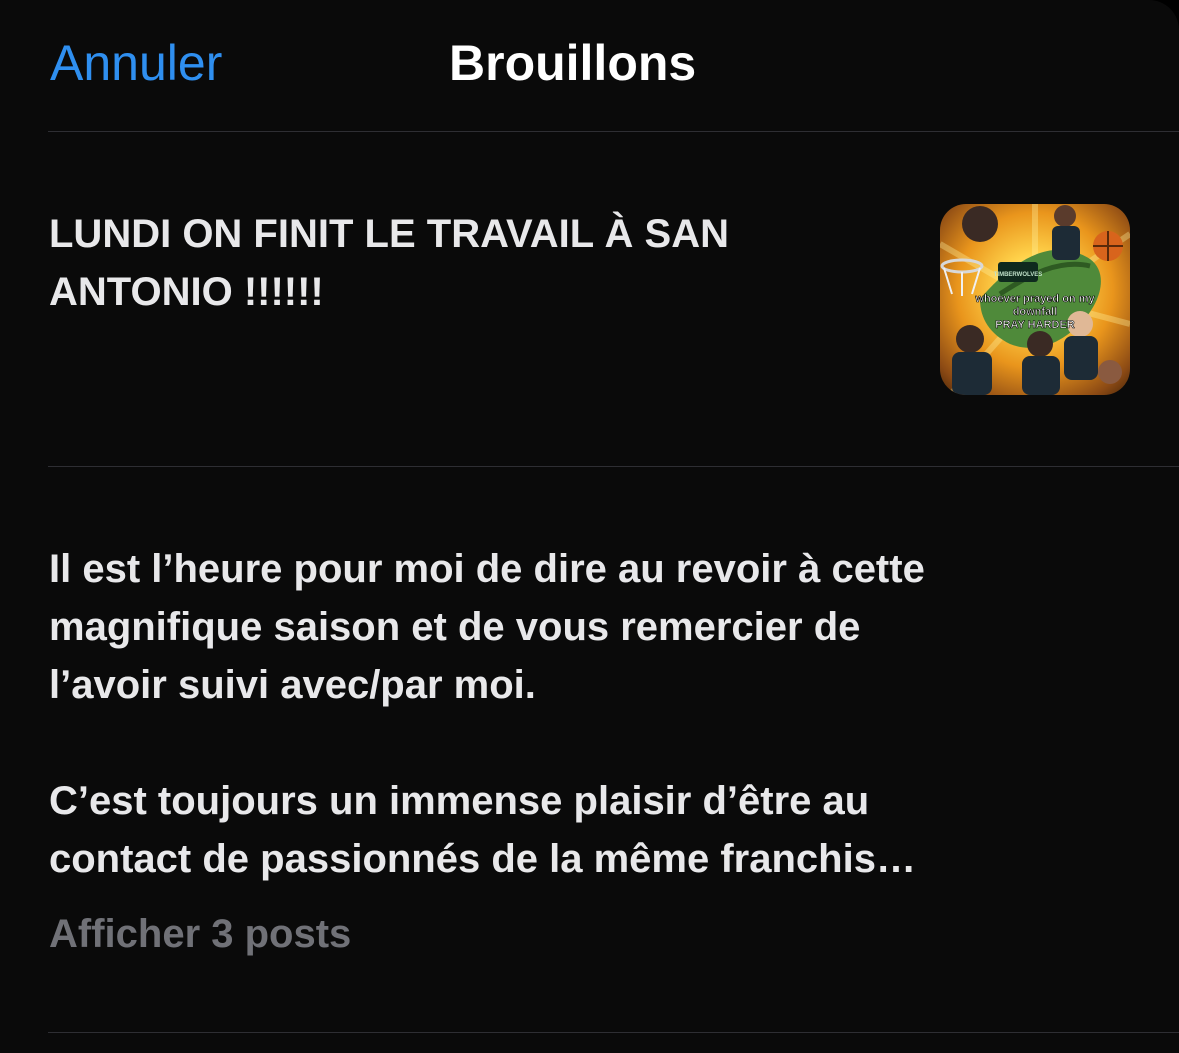 This screenshot has height=1053, width=1179. What do you see at coordinates (613, 131) in the screenshot?
I see `header-divider` at bounding box center [613, 131].